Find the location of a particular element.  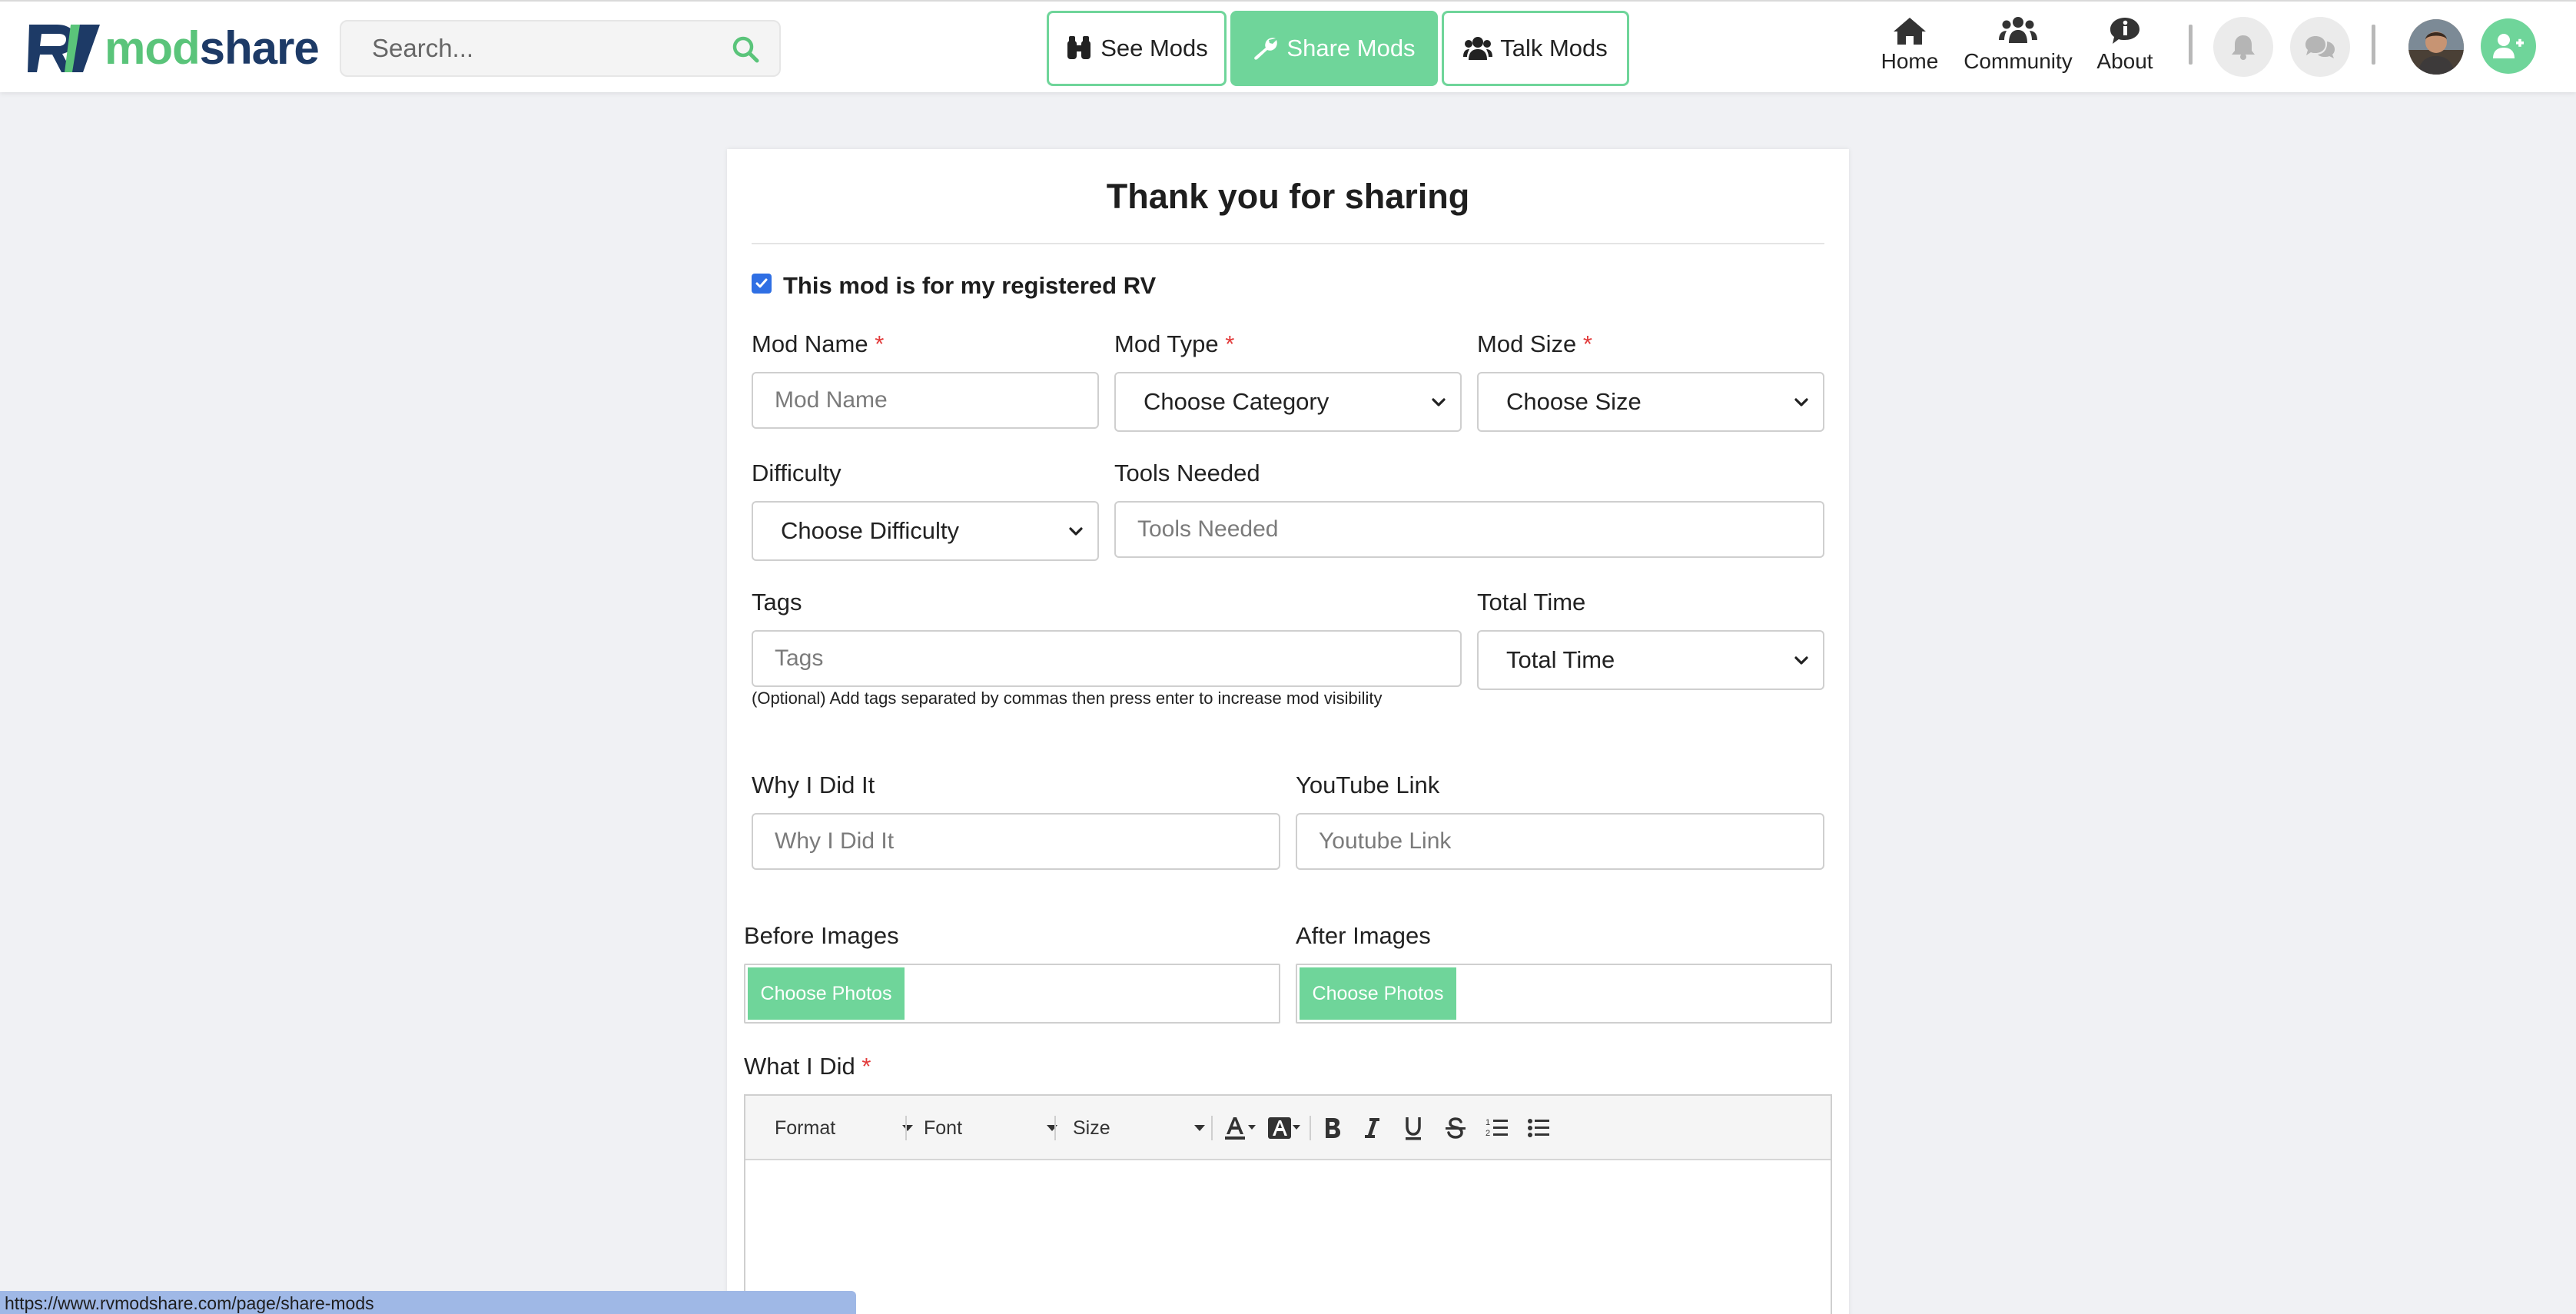

mod-type-select: Choose Category is located at coordinates (1288, 402).